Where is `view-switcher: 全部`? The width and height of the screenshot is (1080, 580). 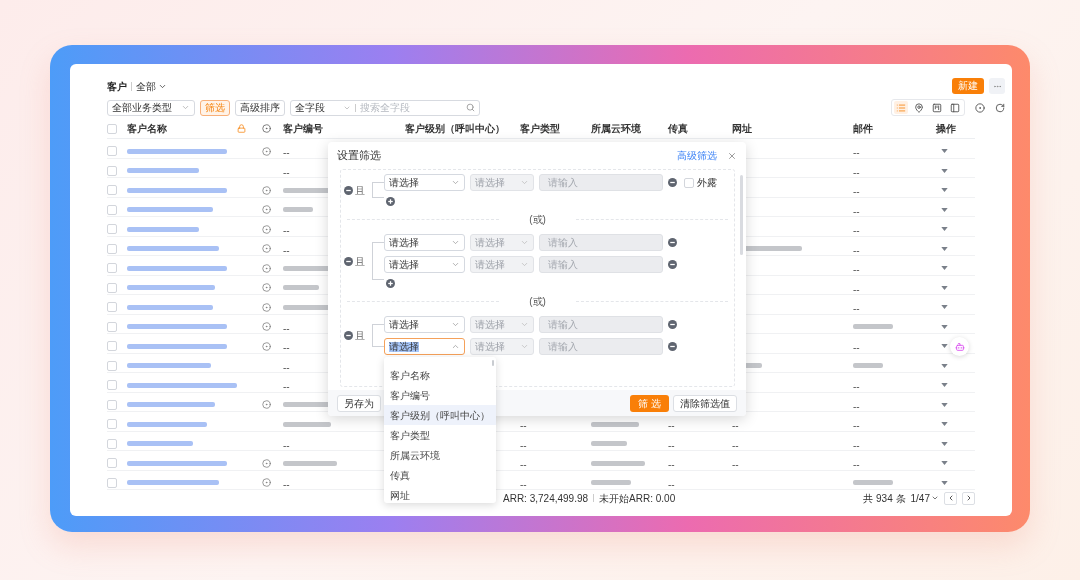 view-switcher: 全部 is located at coordinates (151, 86).